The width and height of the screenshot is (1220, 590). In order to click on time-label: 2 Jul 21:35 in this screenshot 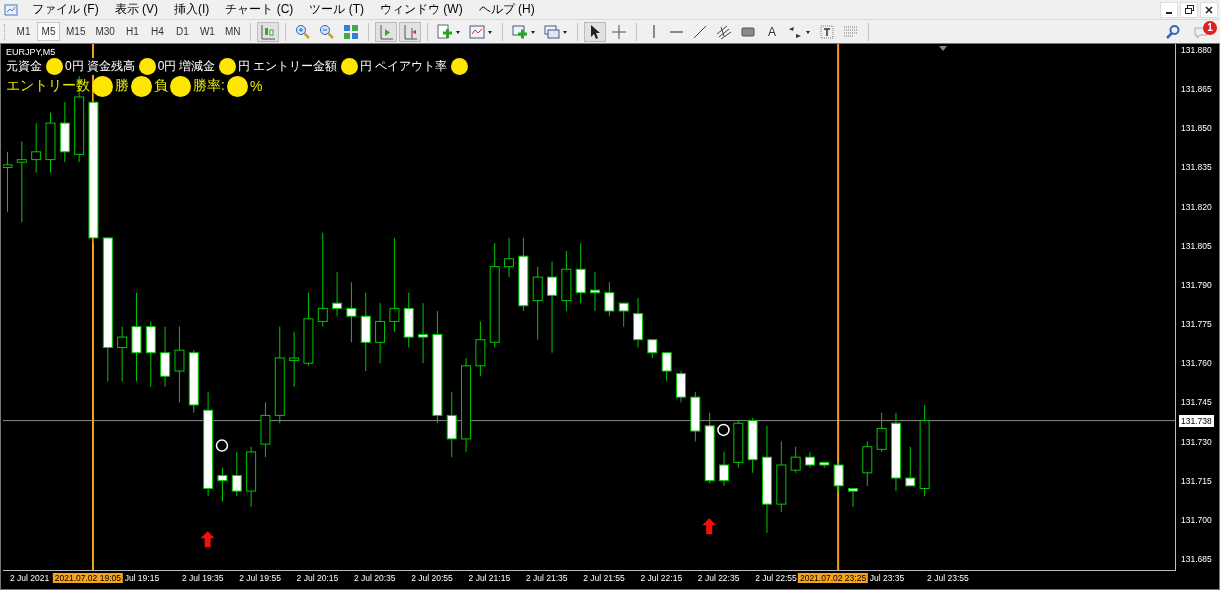, I will do `click(546, 578)`.